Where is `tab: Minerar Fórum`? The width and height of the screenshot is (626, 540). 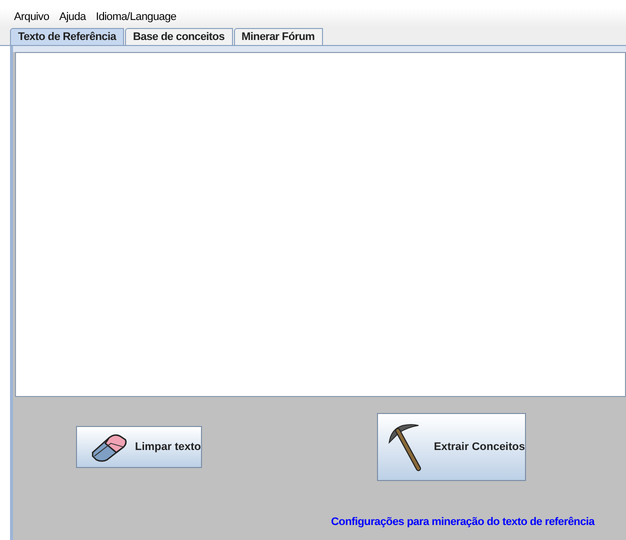
tab: Minerar Fórum is located at coordinates (278, 36).